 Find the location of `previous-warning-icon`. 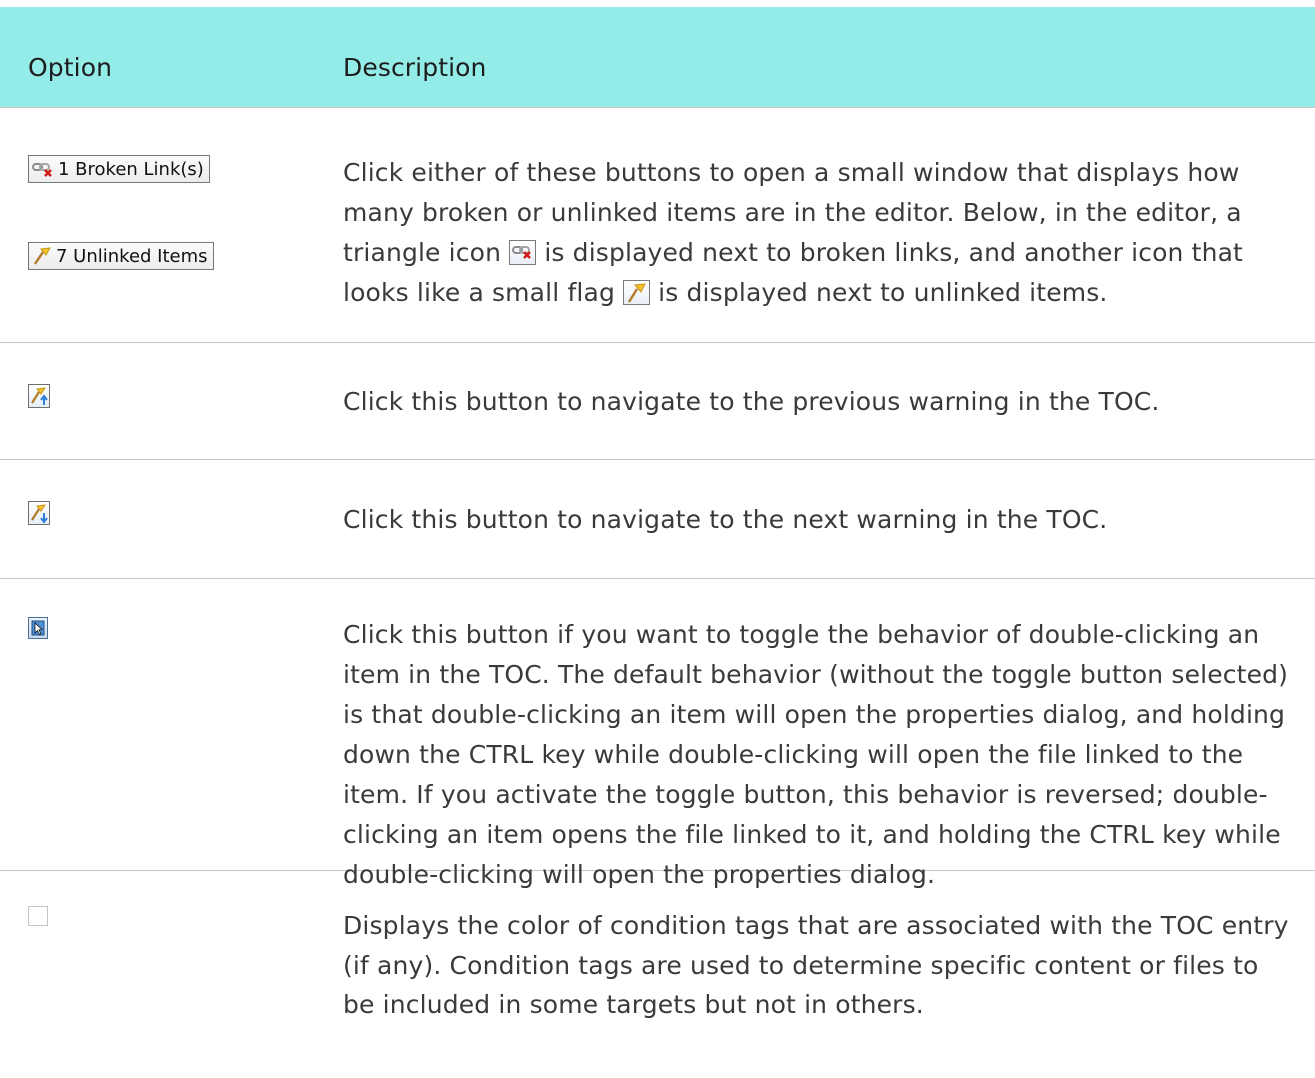

previous-warning-icon is located at coordinates (39, 396).